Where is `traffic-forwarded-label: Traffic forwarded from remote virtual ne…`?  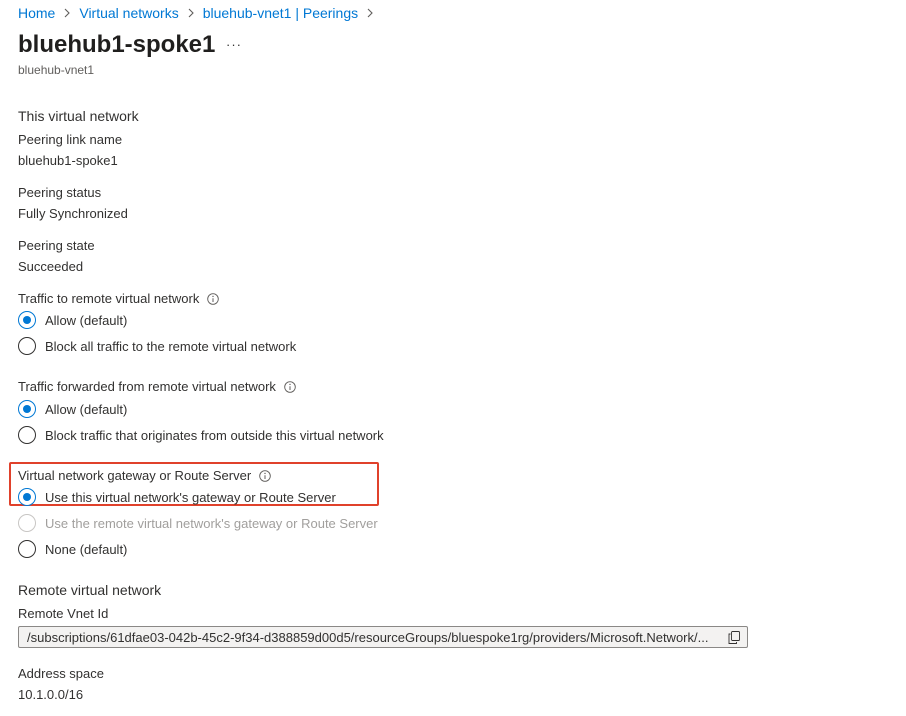
traffic-forwarded-label: Traffic forwarded from remote virtual ne… is located at coordinates (157, 386).